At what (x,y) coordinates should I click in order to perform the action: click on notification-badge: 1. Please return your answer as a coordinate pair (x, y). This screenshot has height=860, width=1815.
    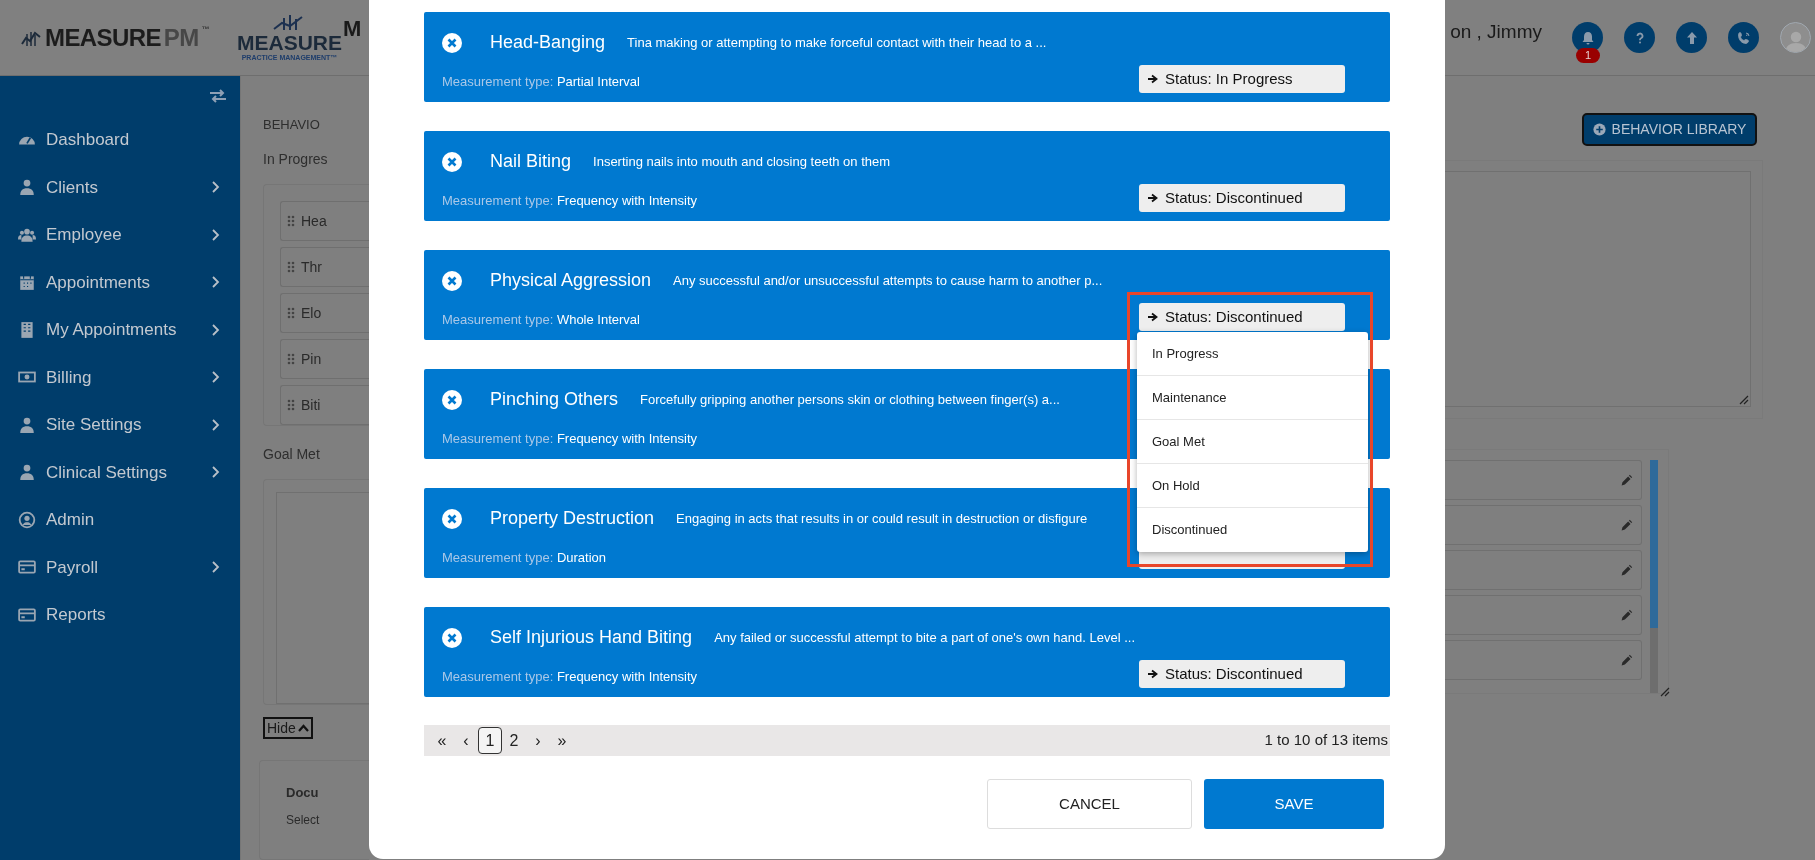
    Looking at the image, I should click on (1588, 55).